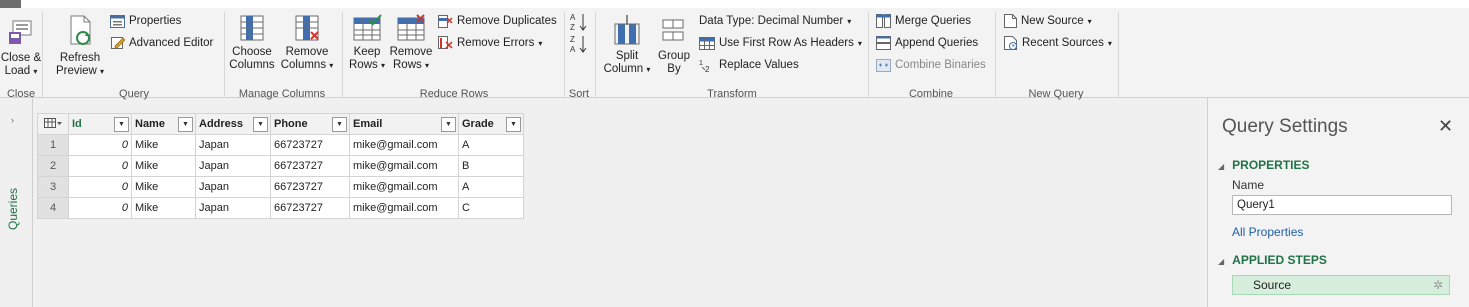 This screenshot has width=1469, height=307. Describe the element at coordinates (1056, 94) in the screenshot. I see `group-label-new-query: New Query` at that location.